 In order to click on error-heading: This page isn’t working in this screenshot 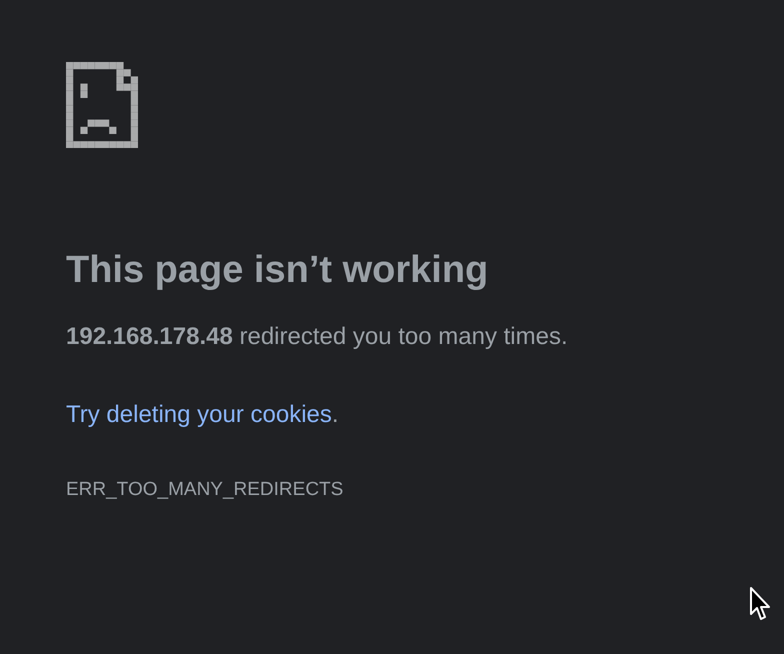, I will do `click(278, 270)`.